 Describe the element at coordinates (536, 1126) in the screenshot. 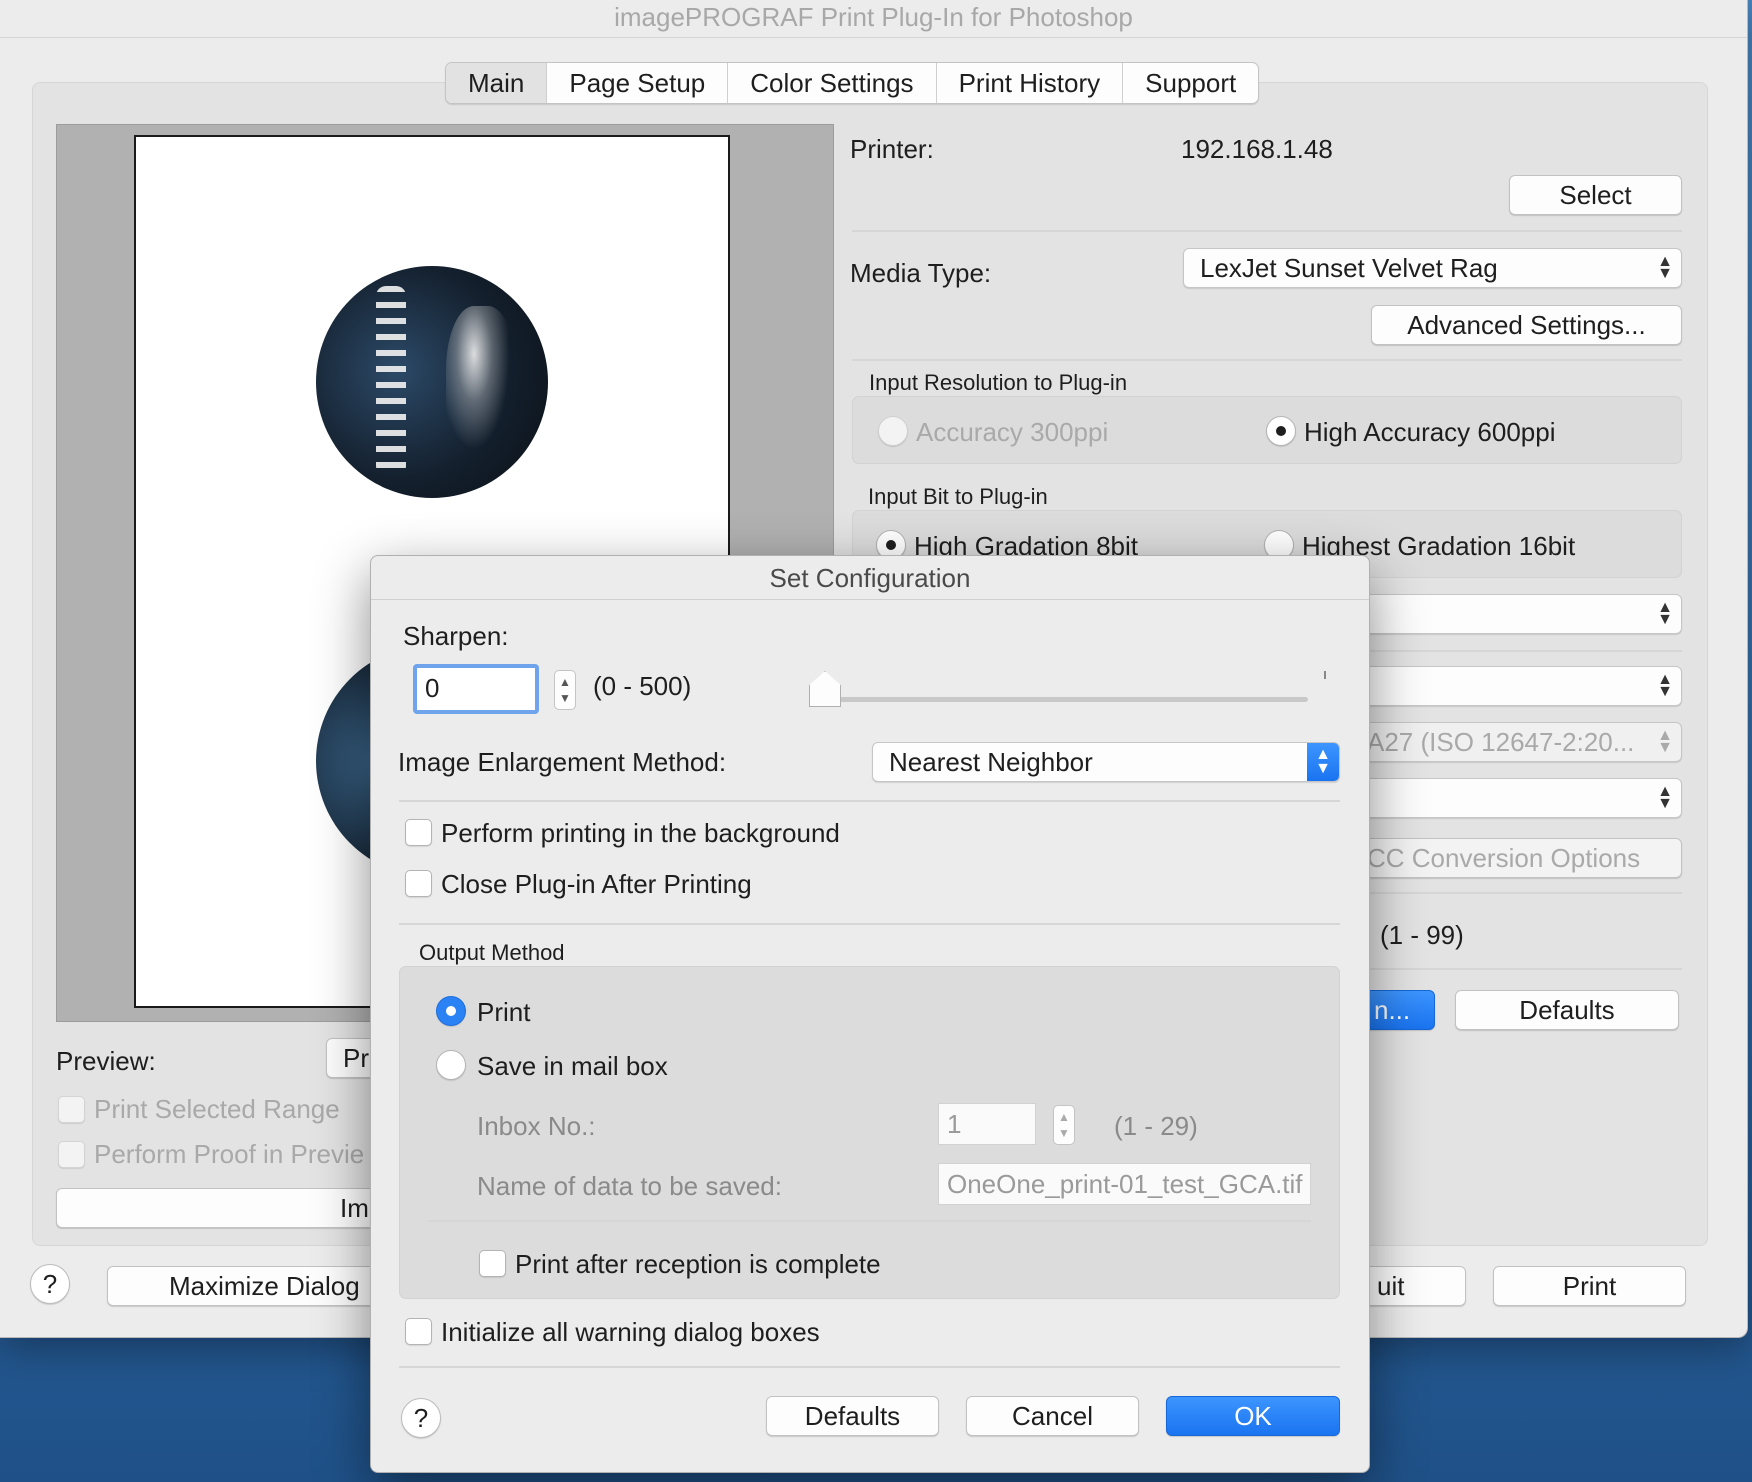

I see `inbox-number-label: Inbox No.:` at that location.